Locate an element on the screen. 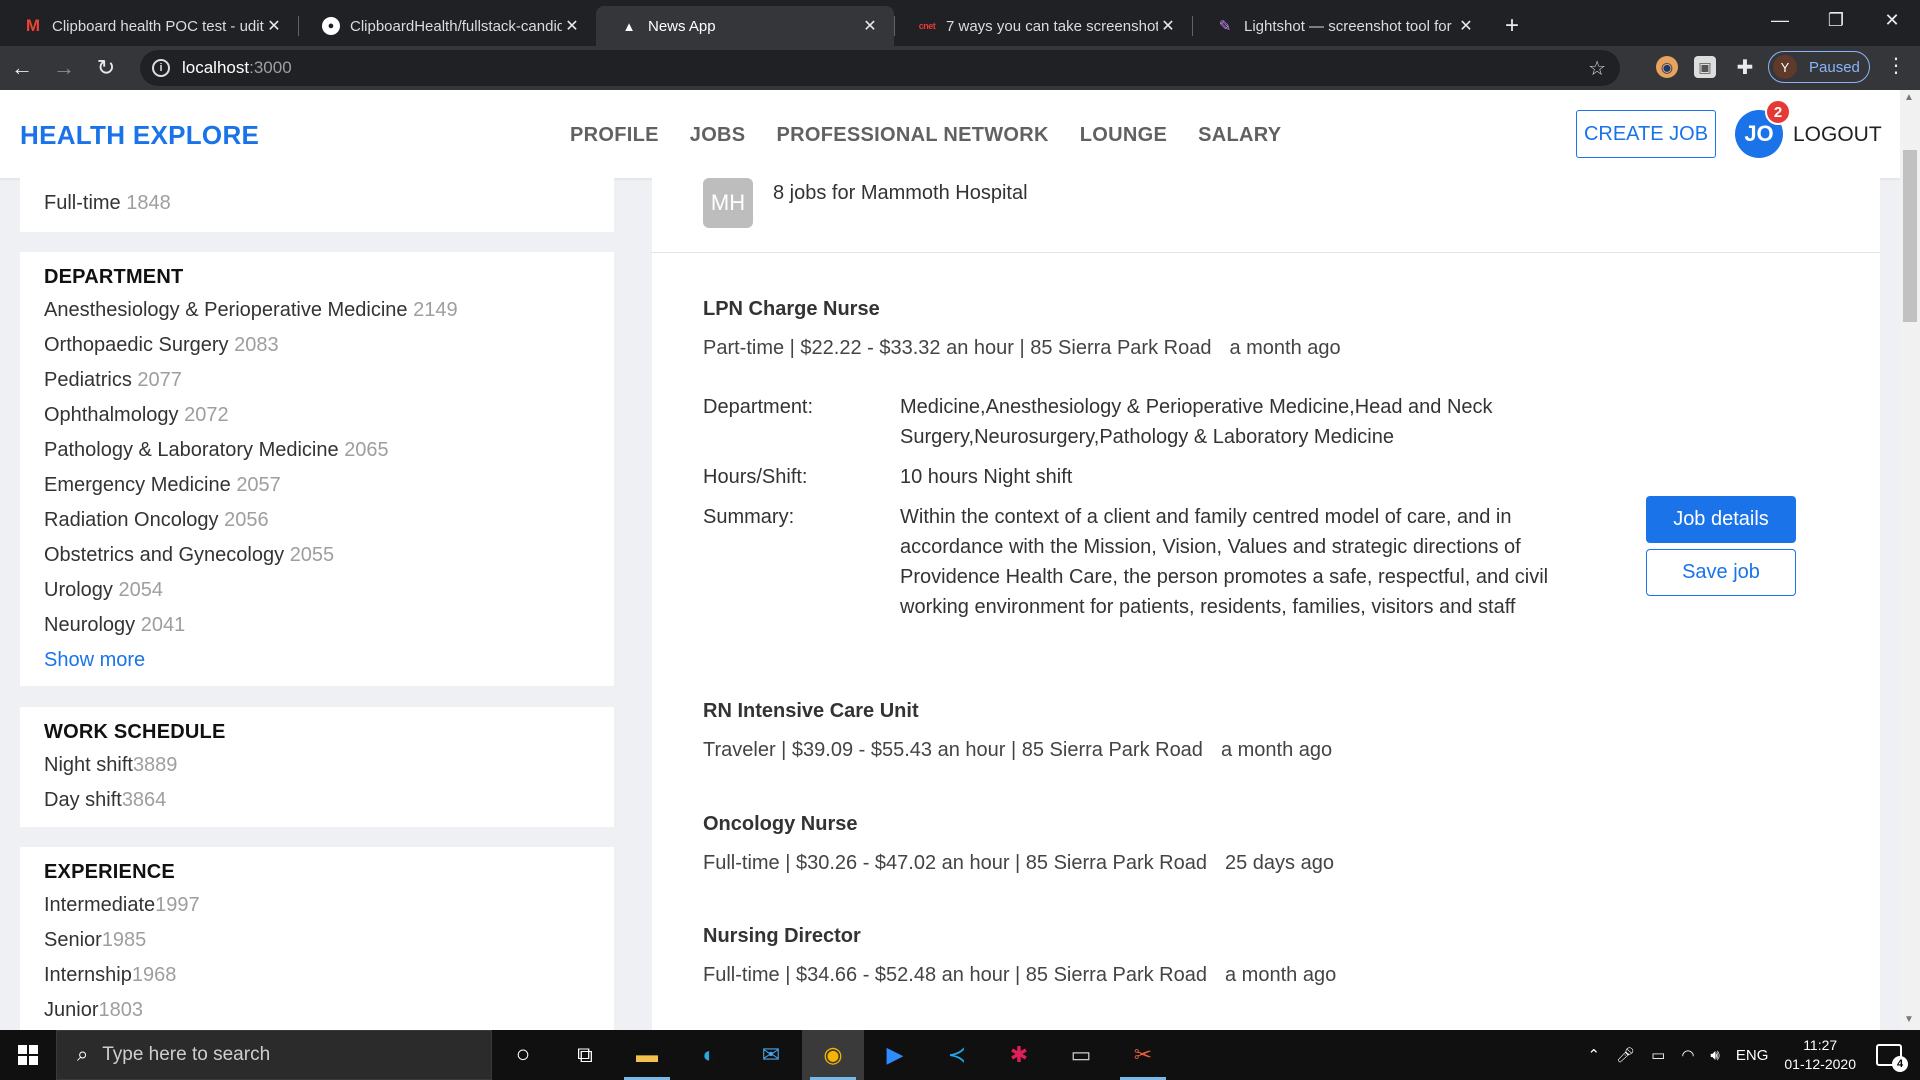 The image size is (1920, 1080). reload-icon: ↻ is located at coordinates (106, 68).